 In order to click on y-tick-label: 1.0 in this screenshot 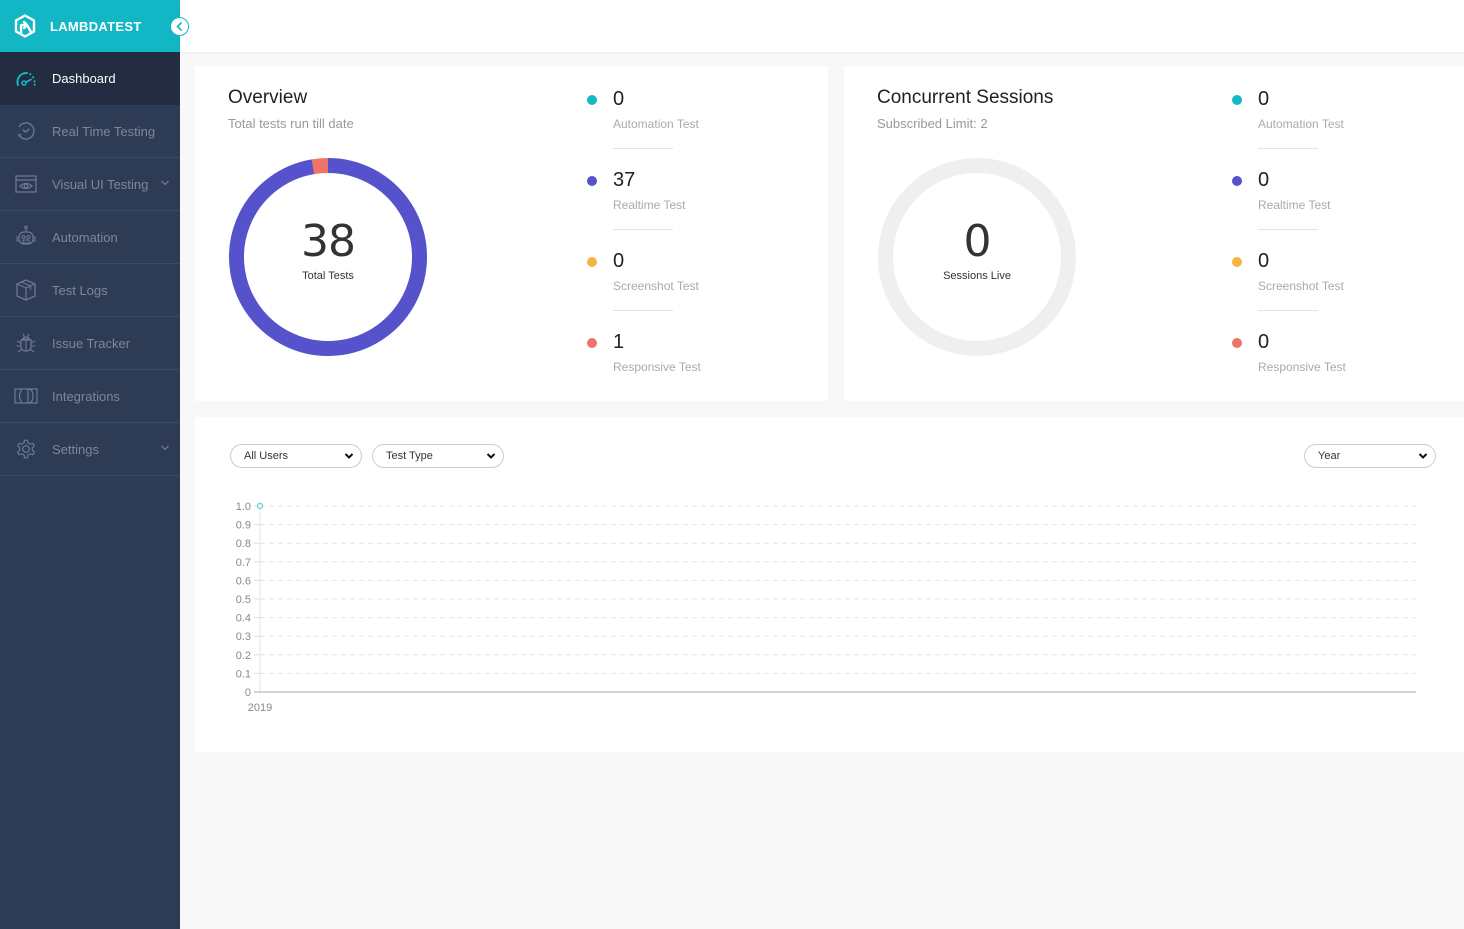, I will do `click(243, 507)`.